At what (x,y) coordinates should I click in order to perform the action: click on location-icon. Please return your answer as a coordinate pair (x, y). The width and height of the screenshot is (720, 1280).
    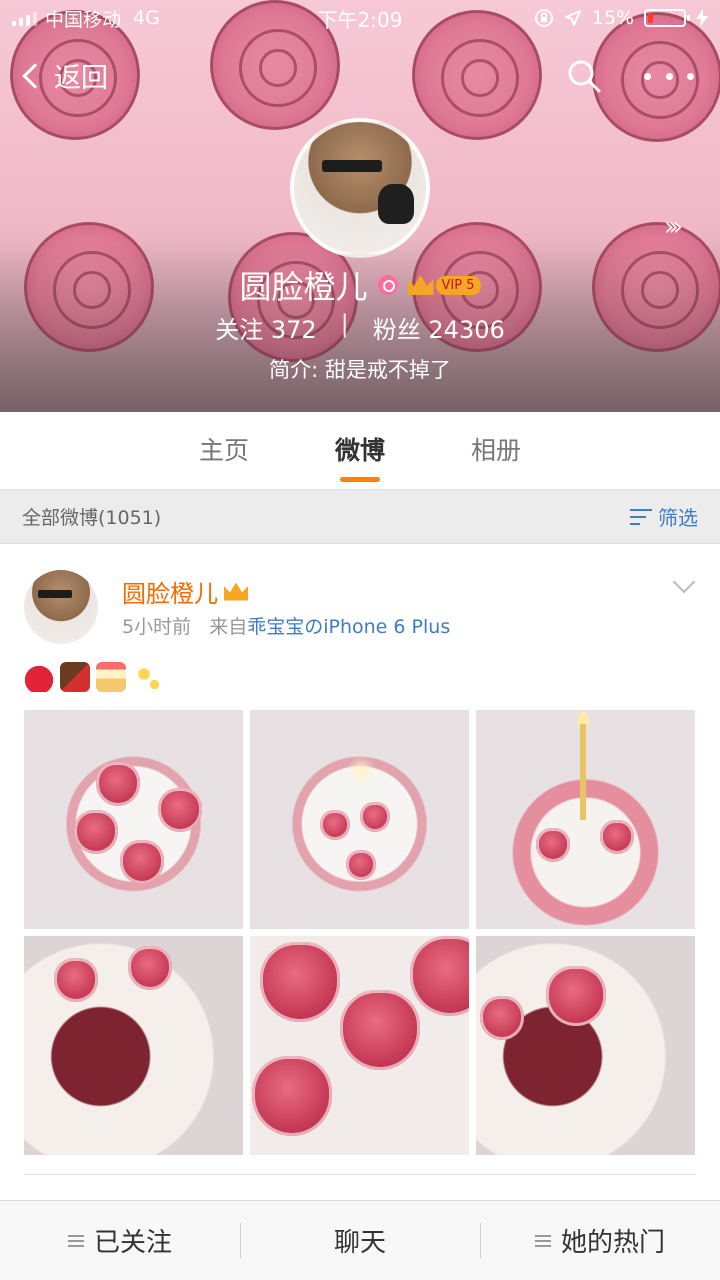
    Looking at the image, I should click on (572, 18).